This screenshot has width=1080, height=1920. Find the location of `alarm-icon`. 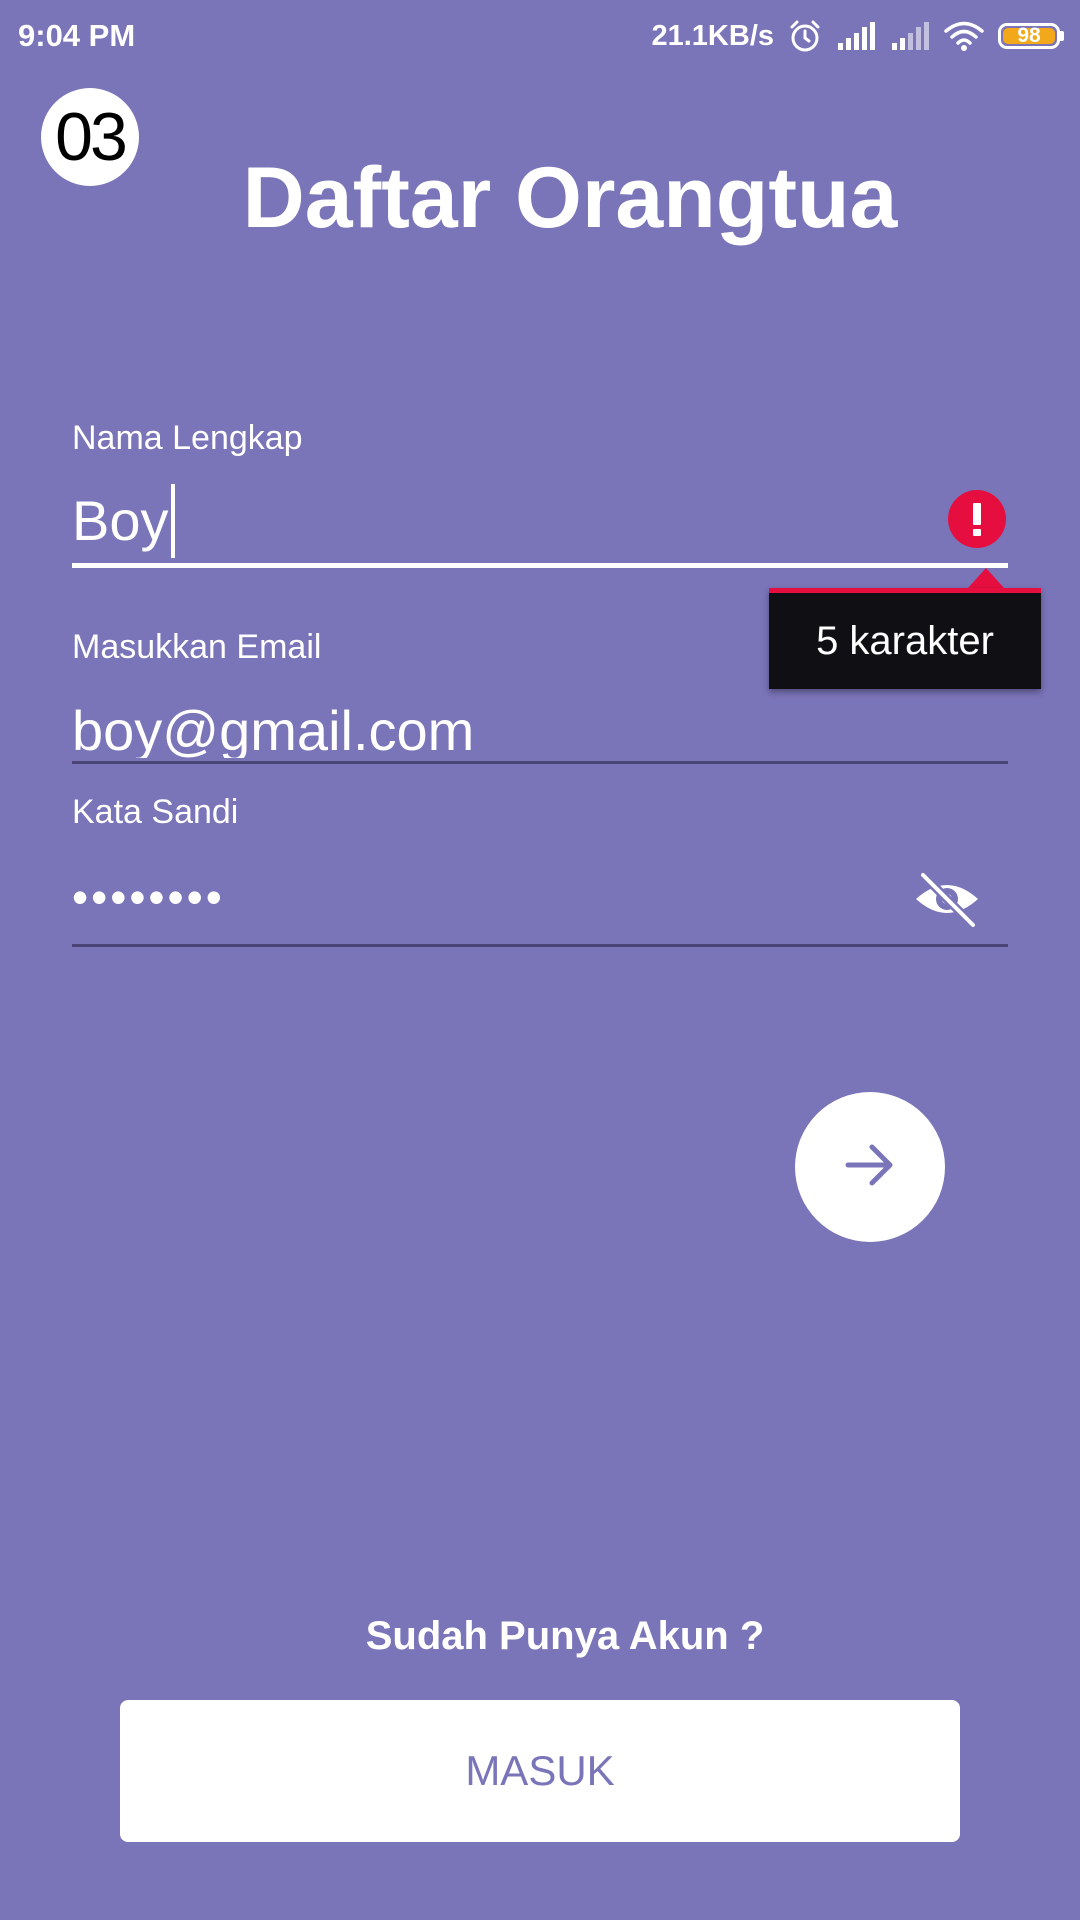

alarm-icon is located at coordinates (805, 36).